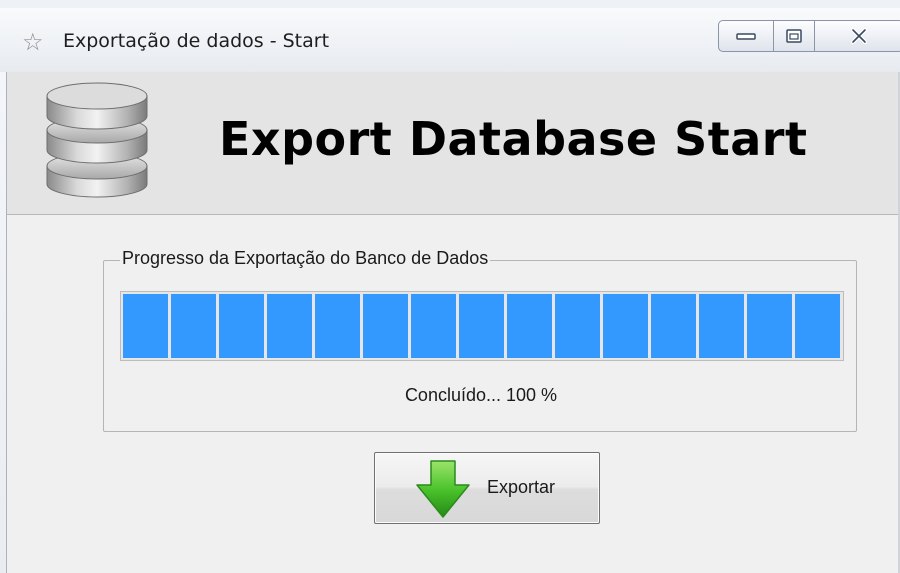  What do you see at coordinates (521, 487) in the screenshot?
I see `export-button-label: Exportar` at bounding box center [521, 487].